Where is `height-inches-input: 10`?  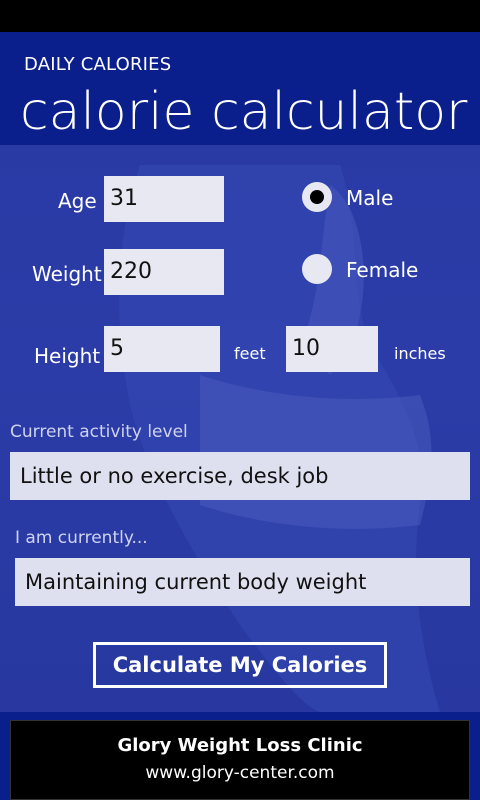
height-inches-input: 10 is located at coordinates (332, 349).